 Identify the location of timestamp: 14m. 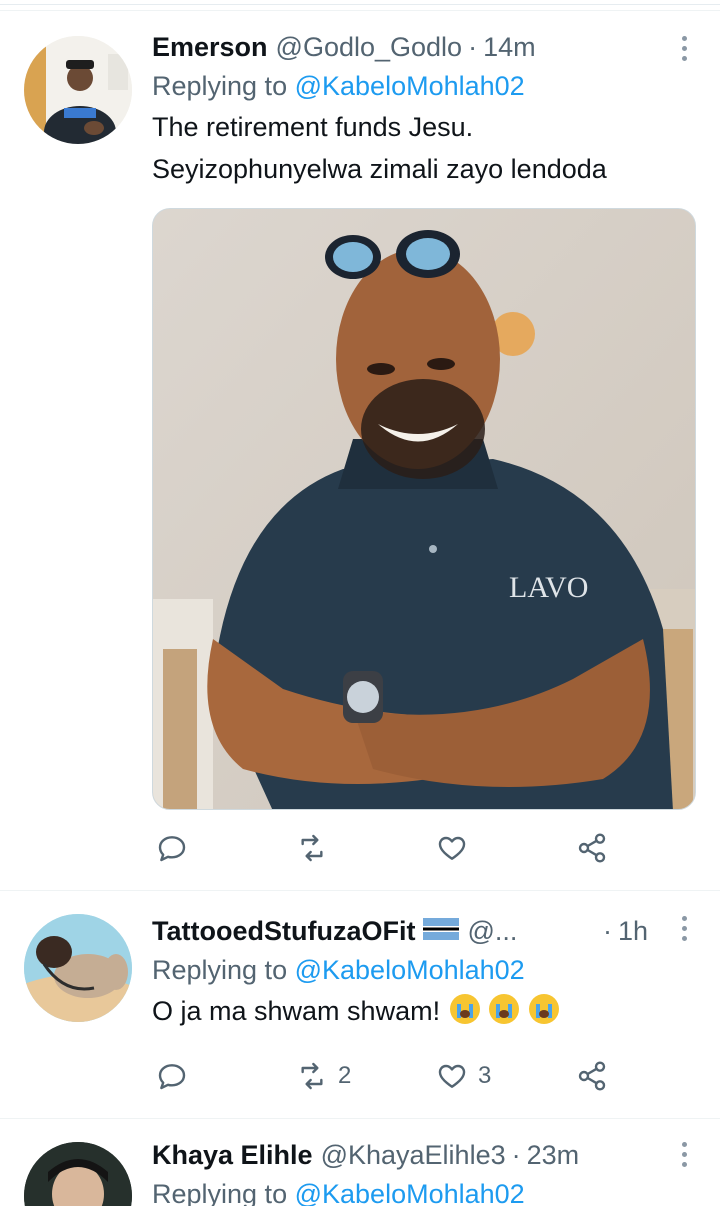
(509, 47).